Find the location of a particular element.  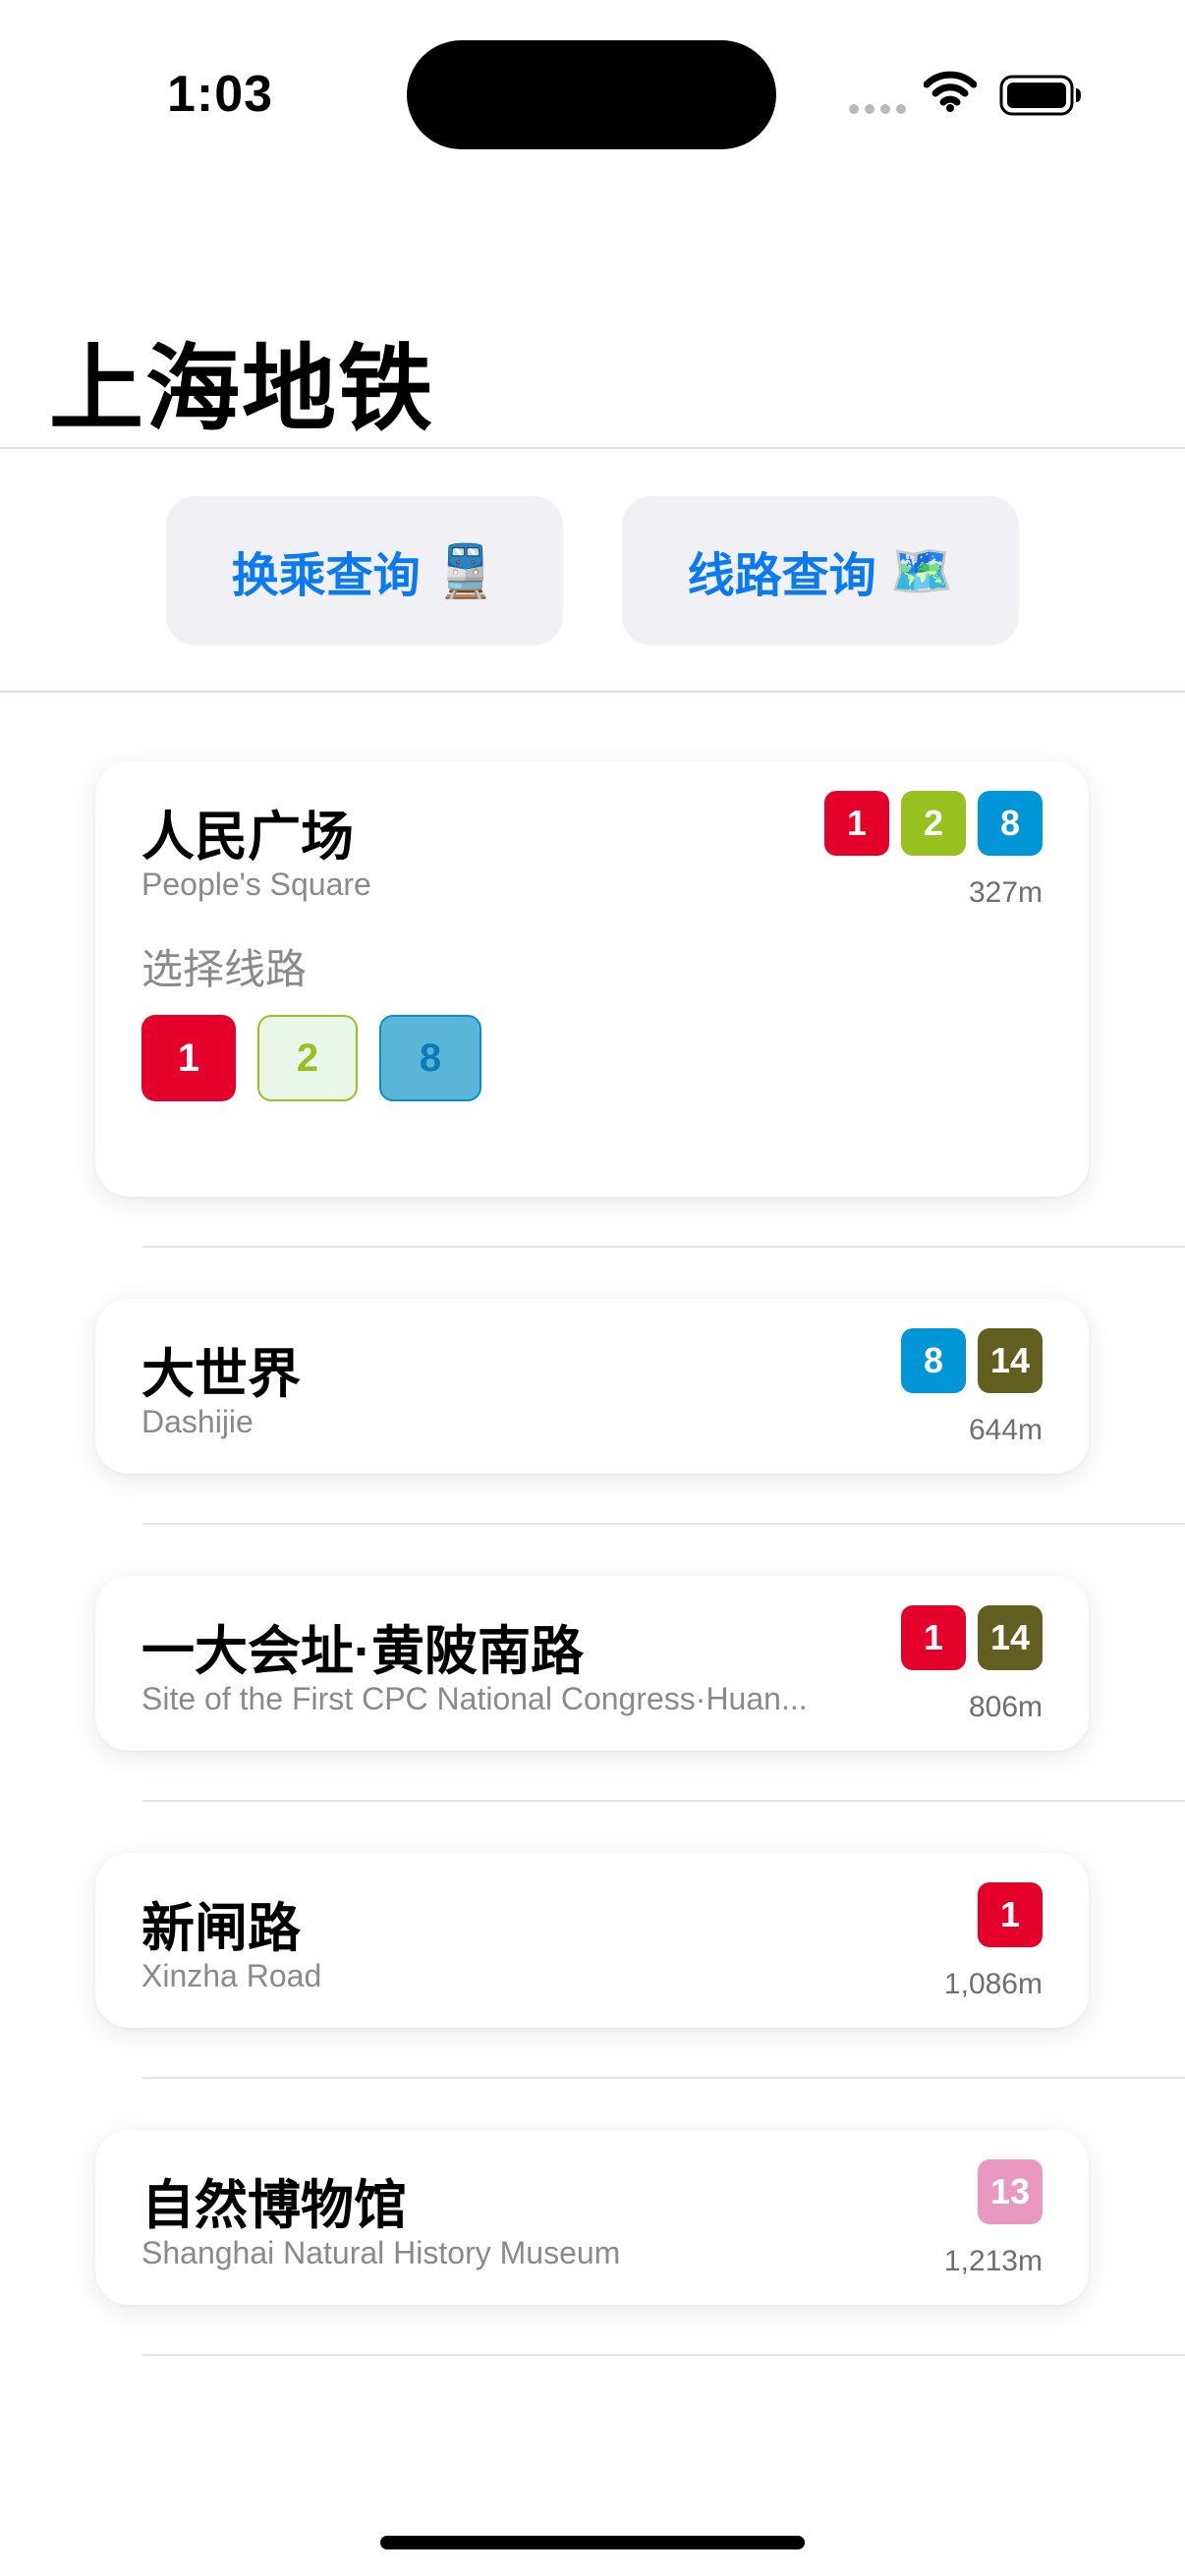

line-option-8-button: 8 is located at coordinates (430, 1058).